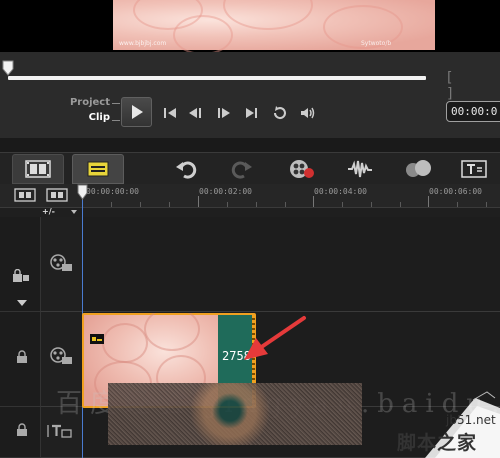 This screenshot has width=500, height=458. Describe the element at coordinates (116, 103) in the screenshot. I see `project-mode-tick` at that location.